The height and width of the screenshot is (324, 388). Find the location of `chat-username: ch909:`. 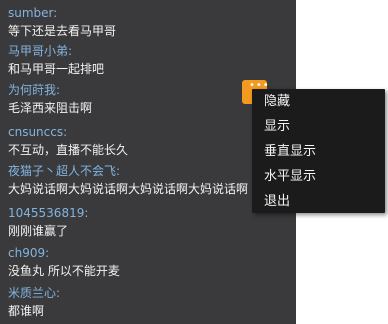

chat-username: ch909: is located at coordinates (64, 253).